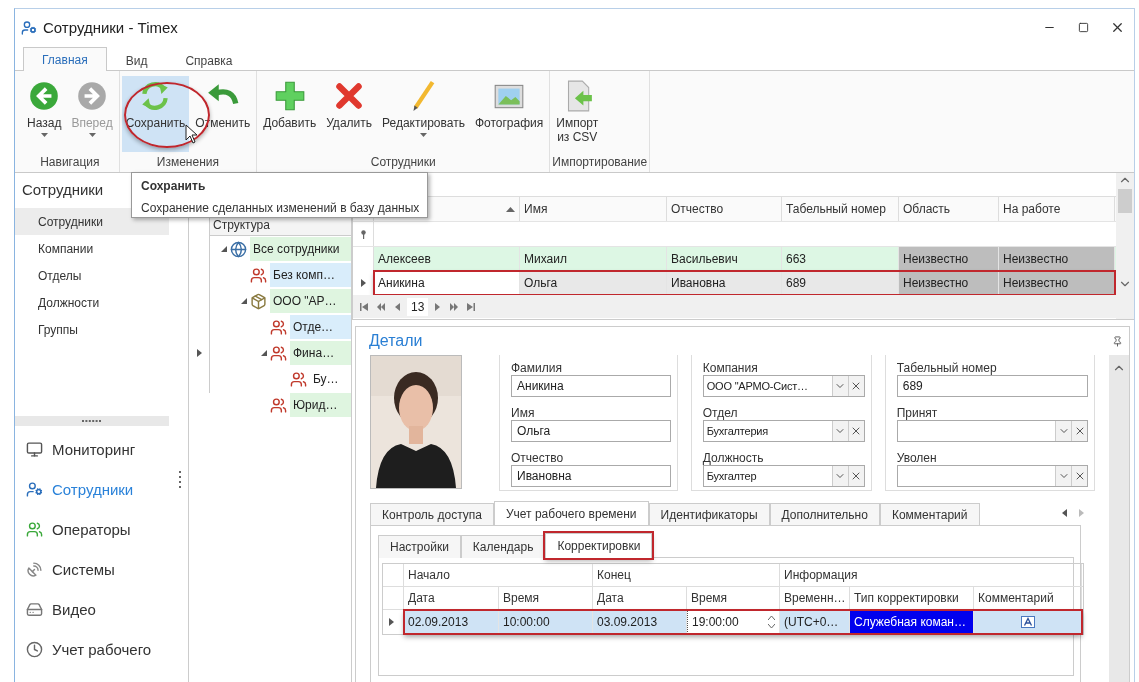  I want to click on ribbon-tab: Справка, so click(209, 60).